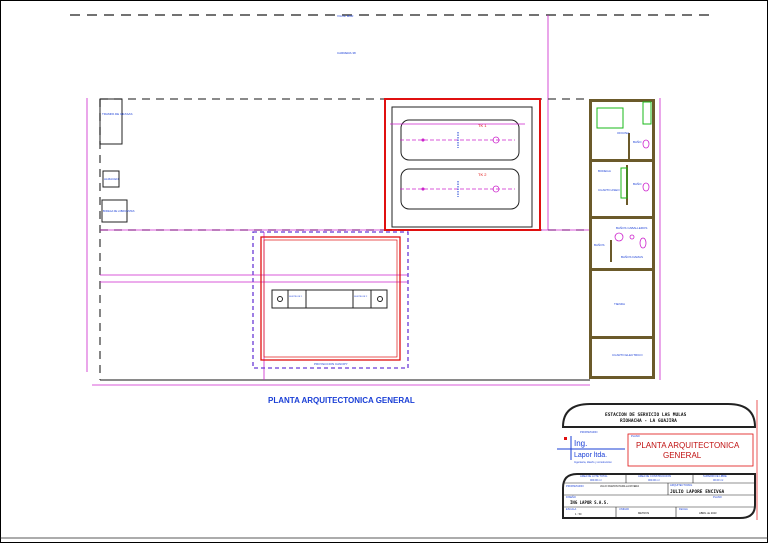 The width and height of the screenshot is (768, 543). I want to click on room-baths: BAÑOS, so click(599, 244).